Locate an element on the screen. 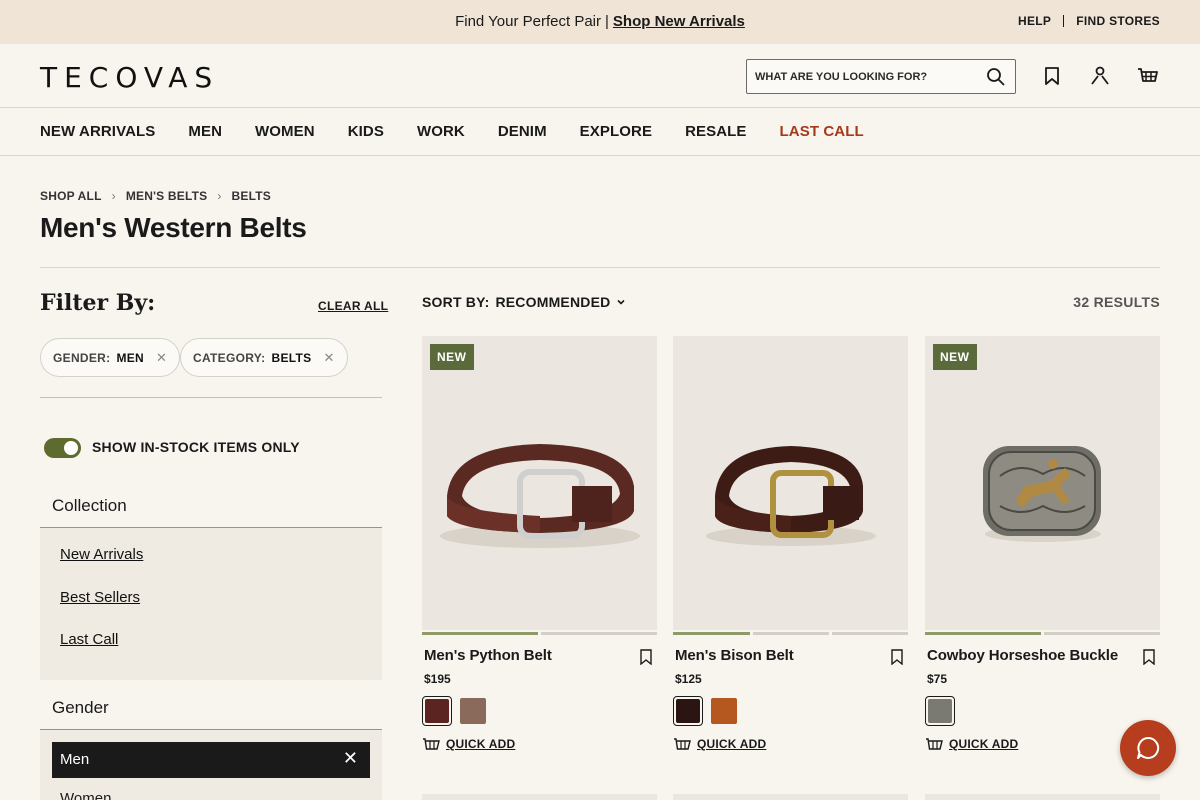 This screenshot has width=1200, height=800. gender-option-men: Men ✕ is located at coordinates (211, 760).